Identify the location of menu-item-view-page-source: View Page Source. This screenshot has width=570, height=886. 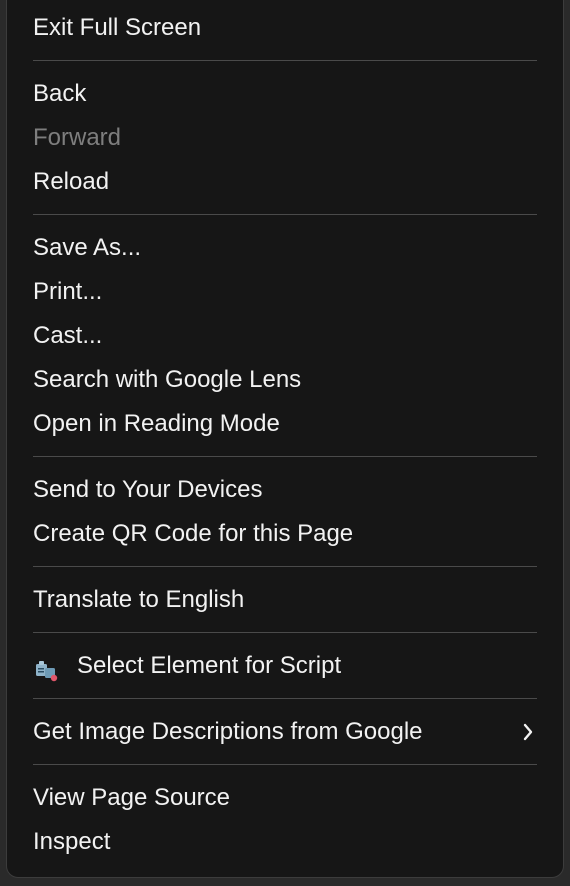
(285, 798).